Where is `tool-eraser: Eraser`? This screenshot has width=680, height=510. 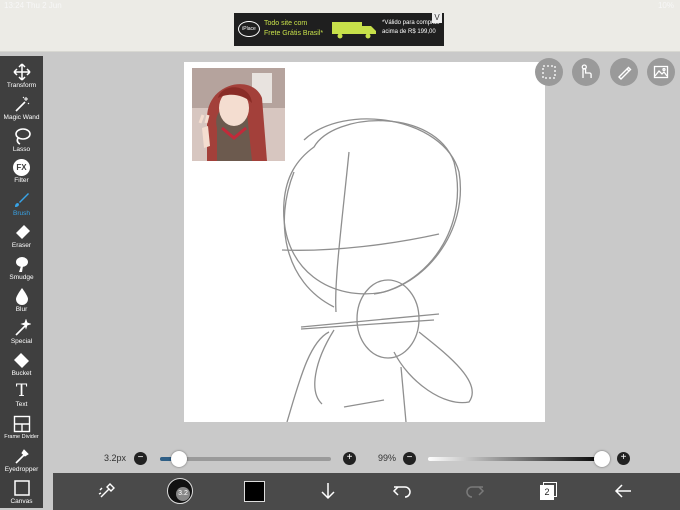 tool-eraser: Eraser is located at coordinates (21, 236).